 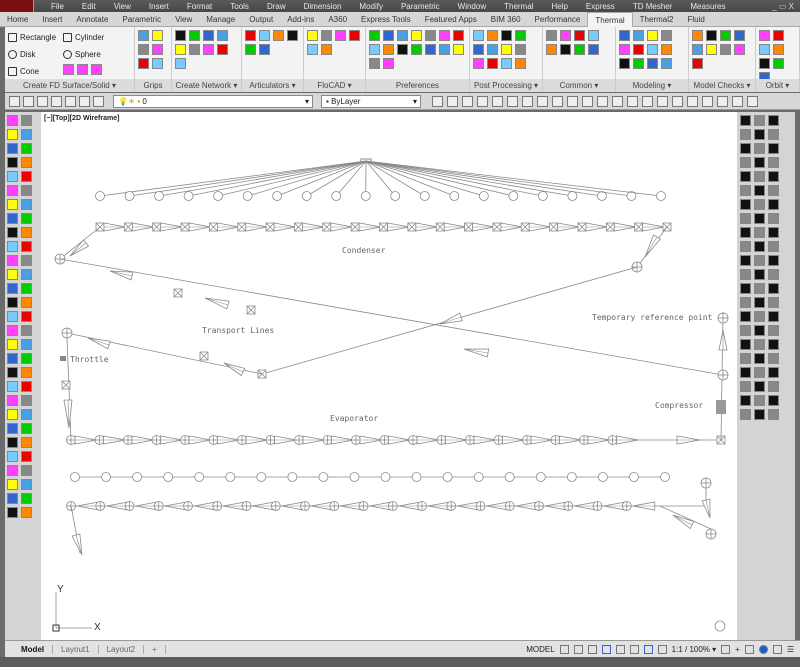 What do you see at coordinates (726, 649) in the screenshot?
I see `workspace-gear-icon` at bounding box center [726, 649].